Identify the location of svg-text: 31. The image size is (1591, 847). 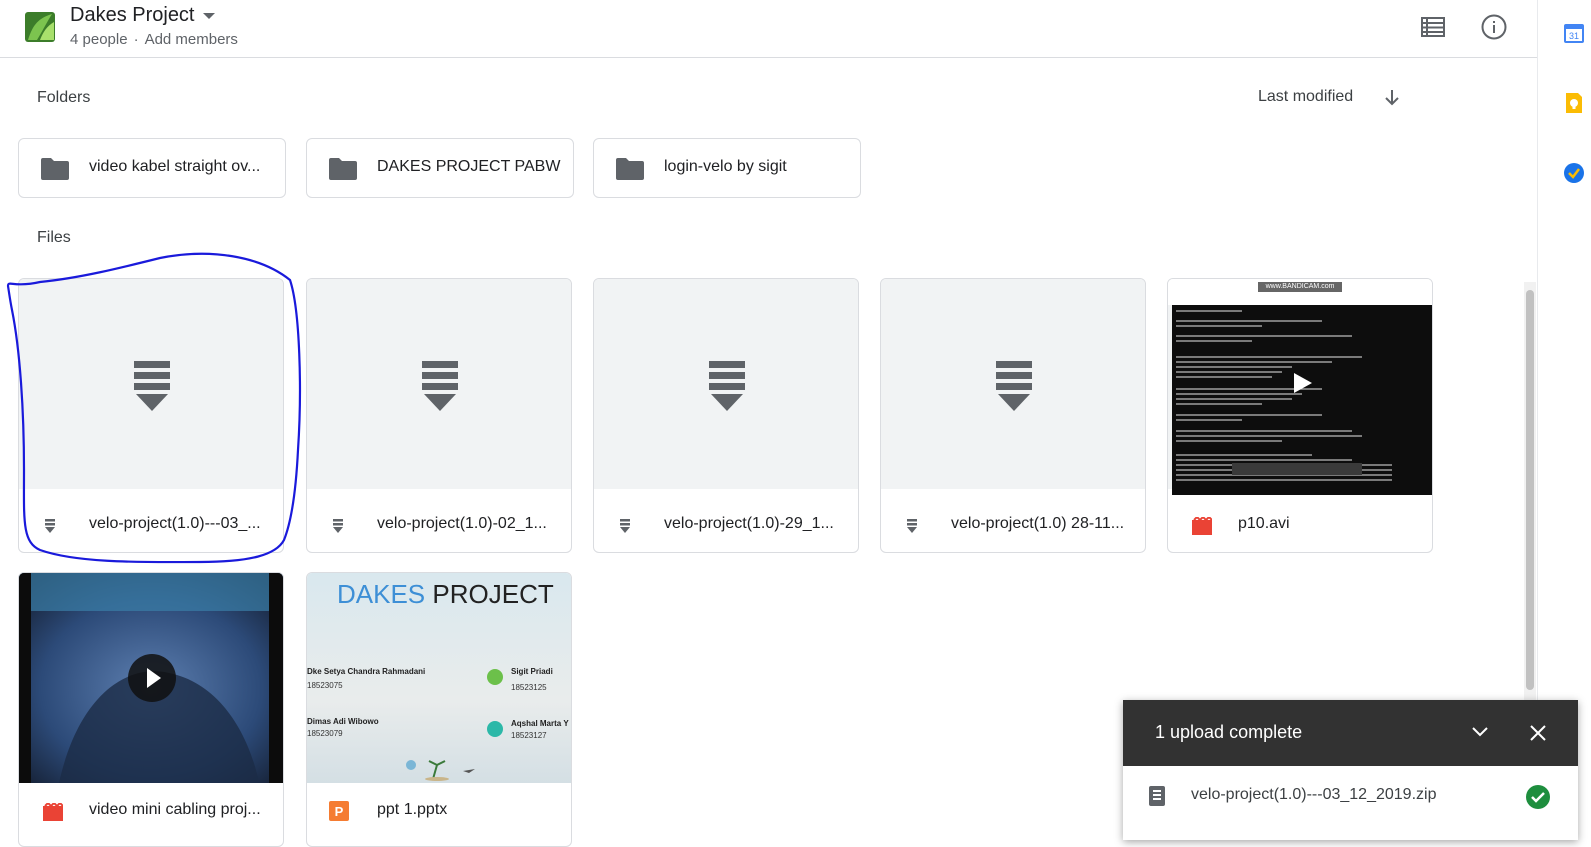
(1574, 36).